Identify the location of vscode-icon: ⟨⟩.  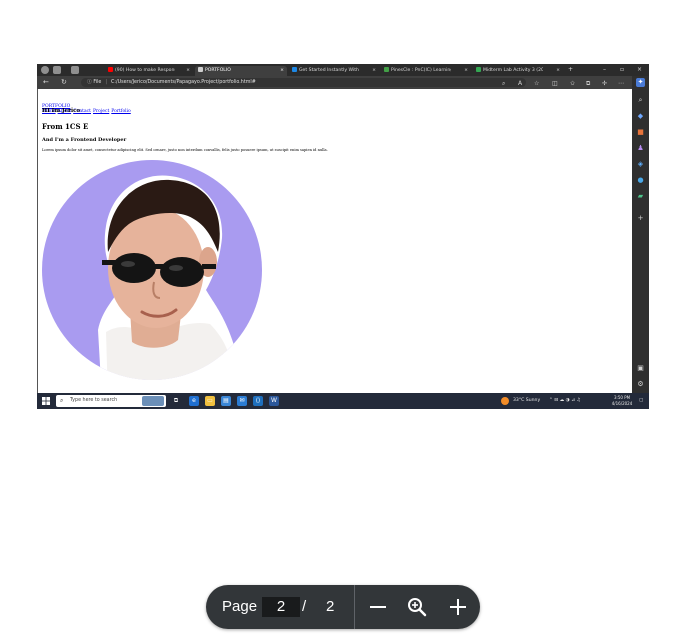
(258, 401).